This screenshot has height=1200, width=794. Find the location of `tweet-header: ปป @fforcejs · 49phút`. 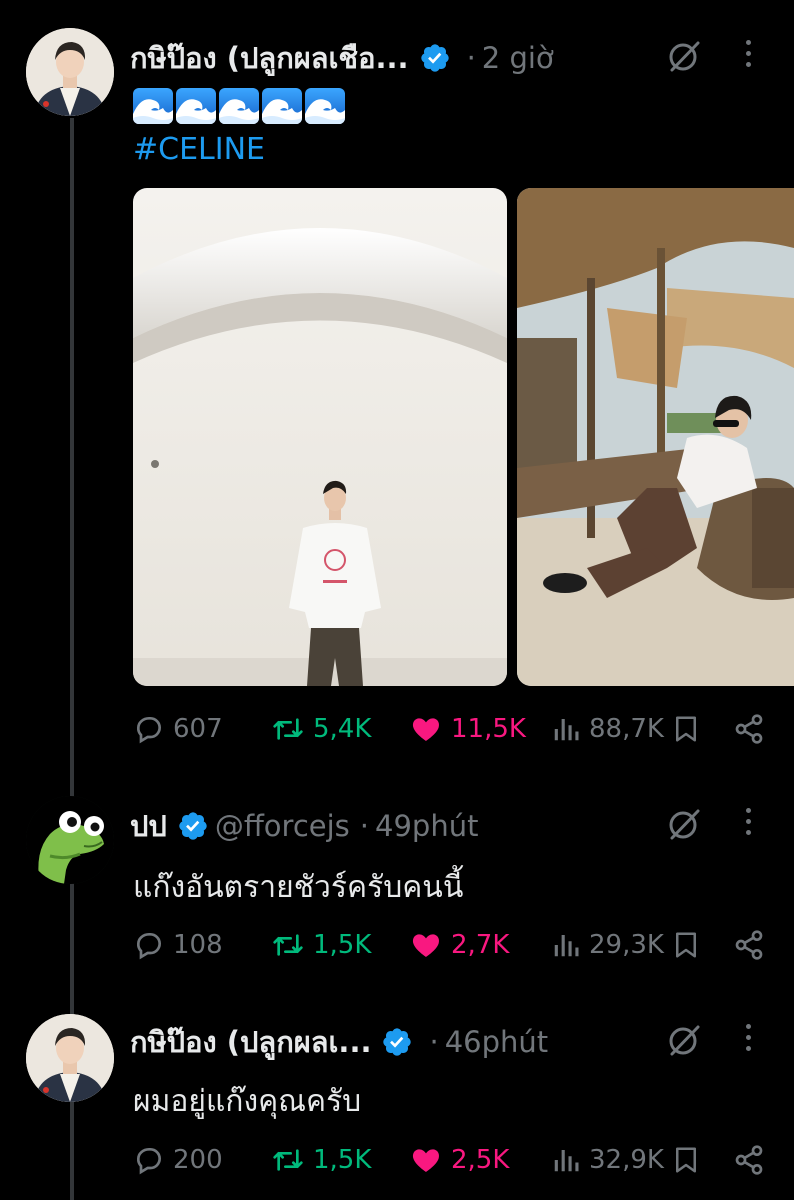

tweet-header: ปป @fforcejs · 49phút is located at coordinates (304, 826).